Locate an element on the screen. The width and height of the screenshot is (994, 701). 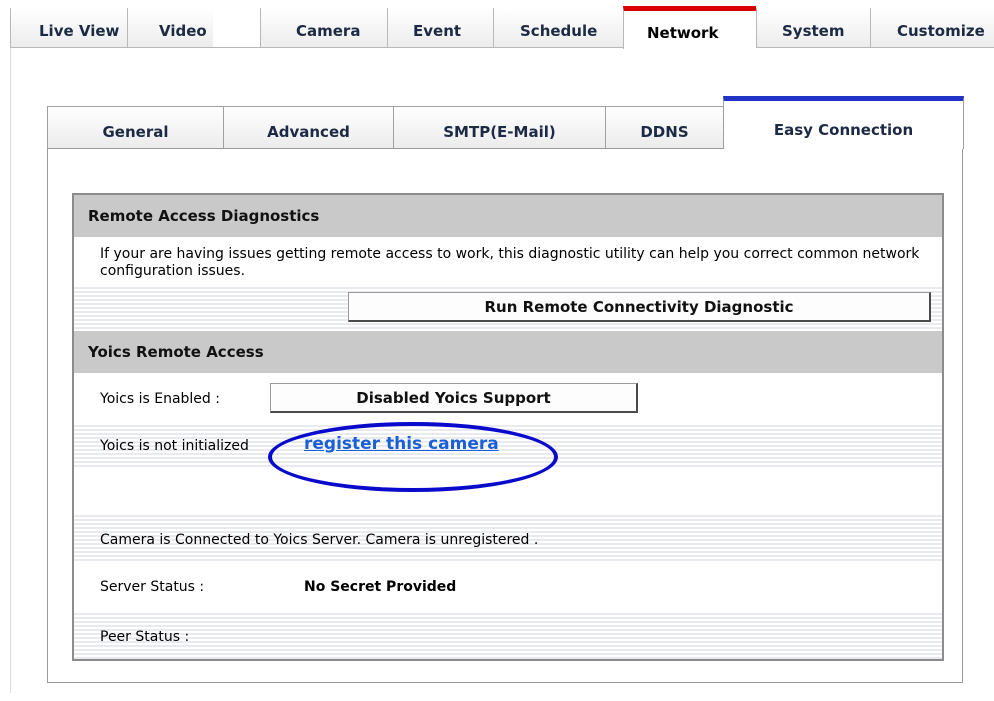
peer-status-row: Peer Status : is located at coordinates (508, 635).